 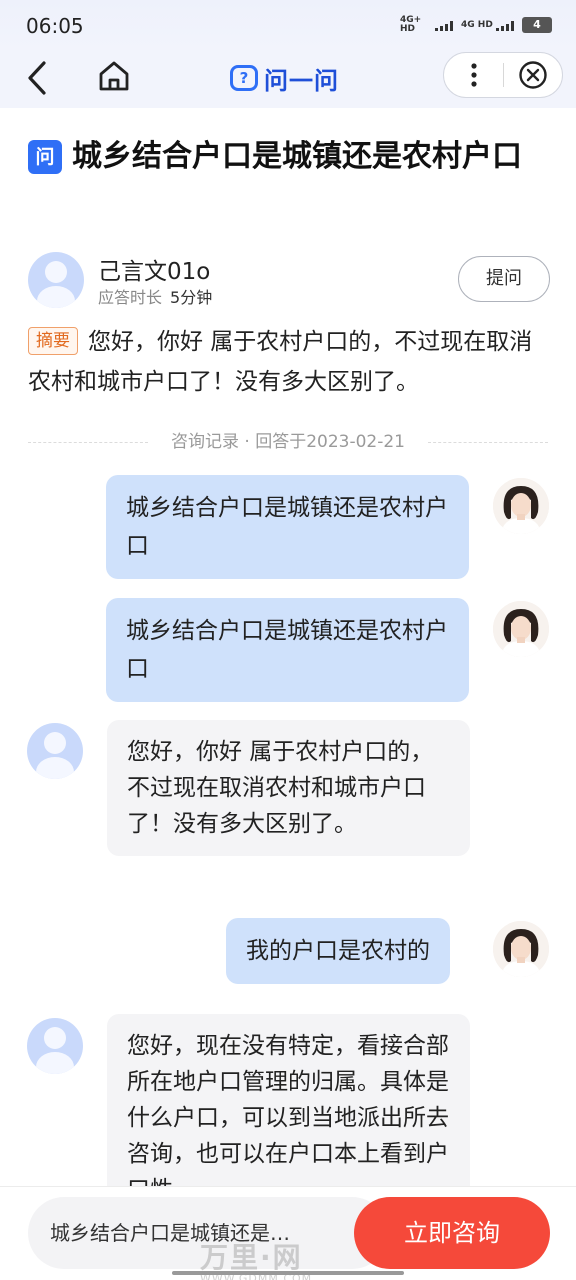 What do you see at coordinates (251, 1257) in the screenshot?
I see `watermark-main: 万里·网` at bounding box center [251, 1257].